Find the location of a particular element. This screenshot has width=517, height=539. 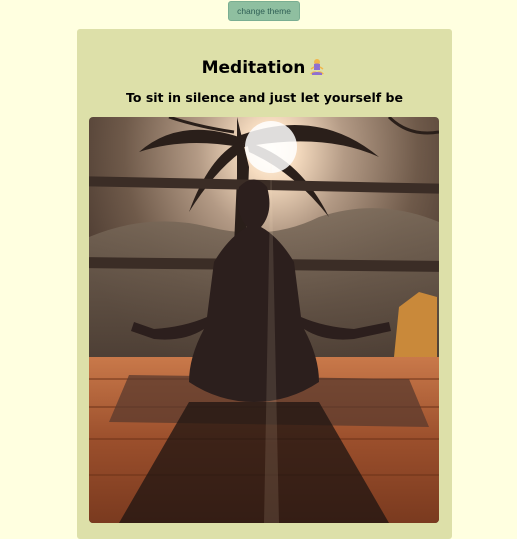

page-title-row: Meditation is located at coordinates (264, 68).